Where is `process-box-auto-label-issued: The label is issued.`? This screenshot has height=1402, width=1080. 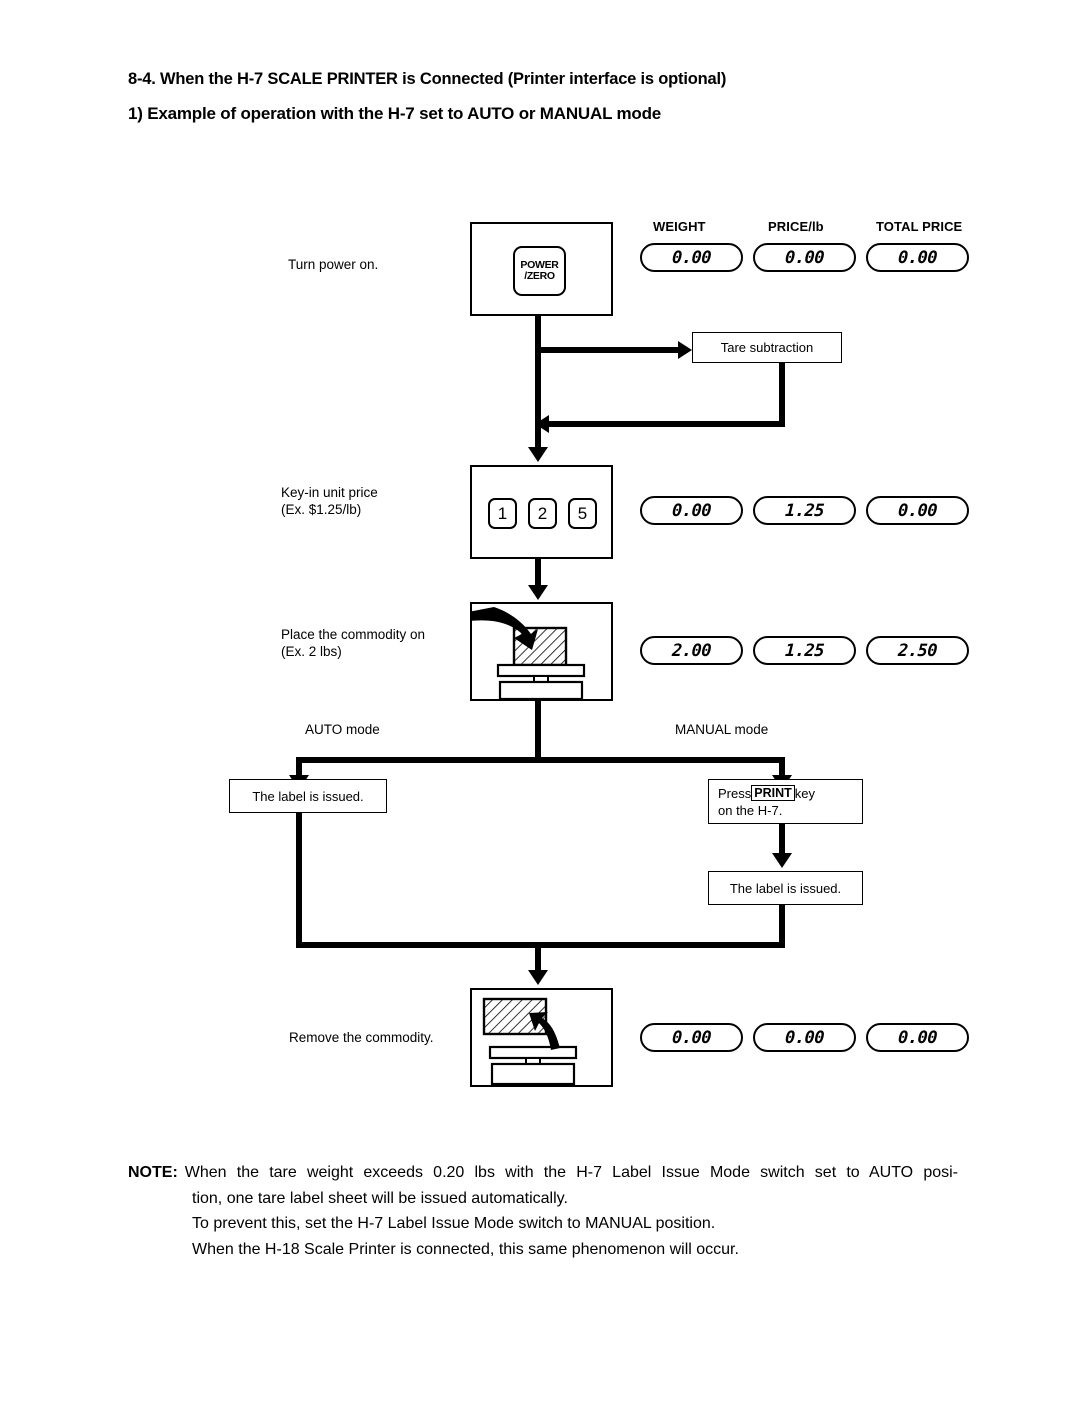 process-box-auto-label-issued: The label is issued. is located at coordinates (308, 796).